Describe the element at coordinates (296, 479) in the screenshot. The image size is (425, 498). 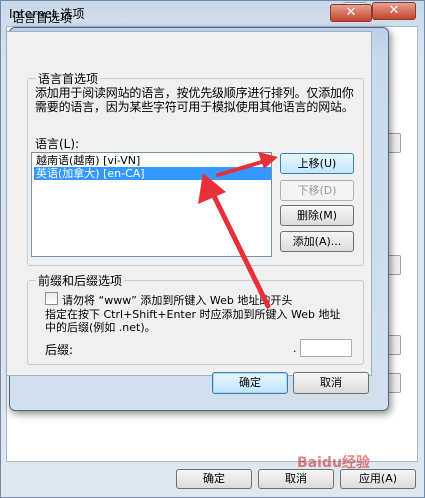
I see `outer-cancel-button: 取消` at that location.